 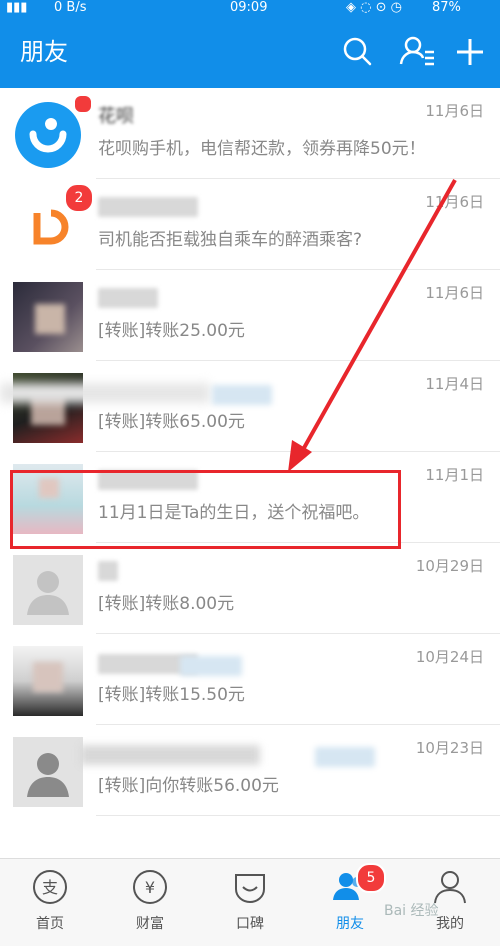 I want to click on tab-koubei: 口碑, so click(x=250, y=902).